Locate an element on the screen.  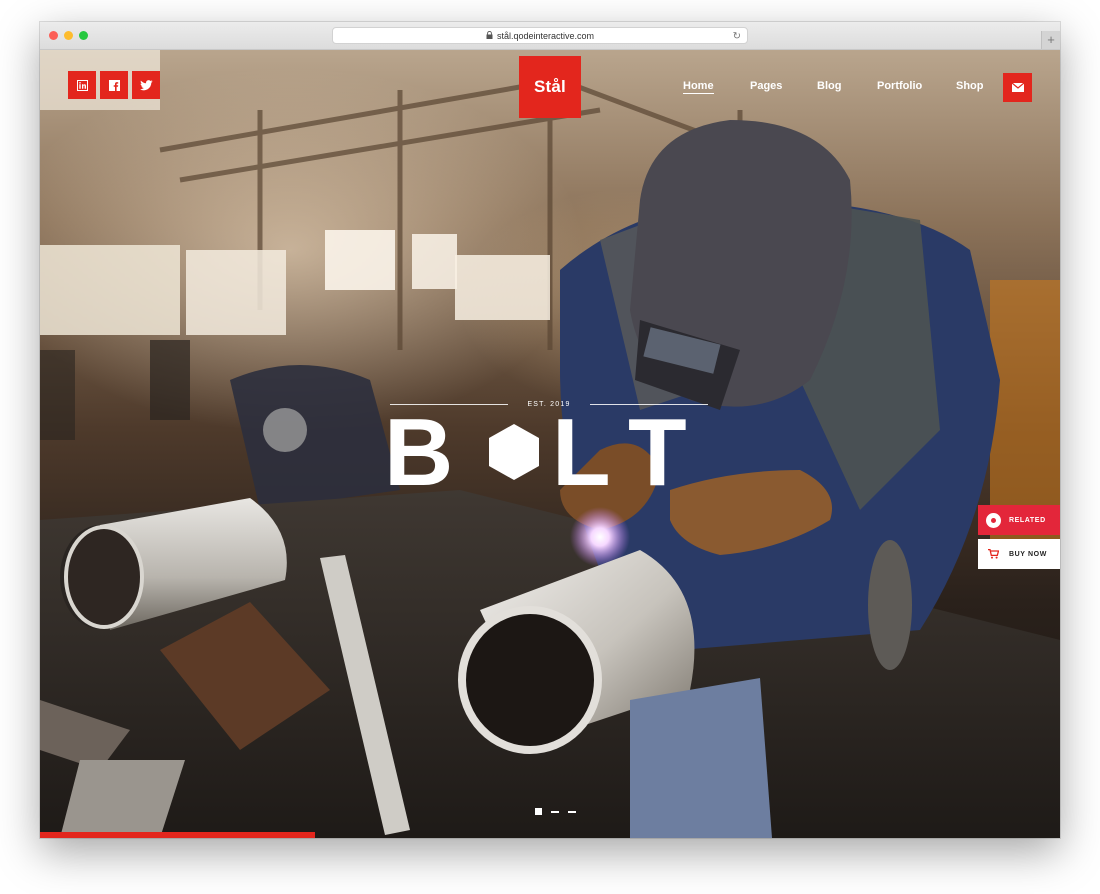
hero-title: B L T is located at coordinates (535, 452).